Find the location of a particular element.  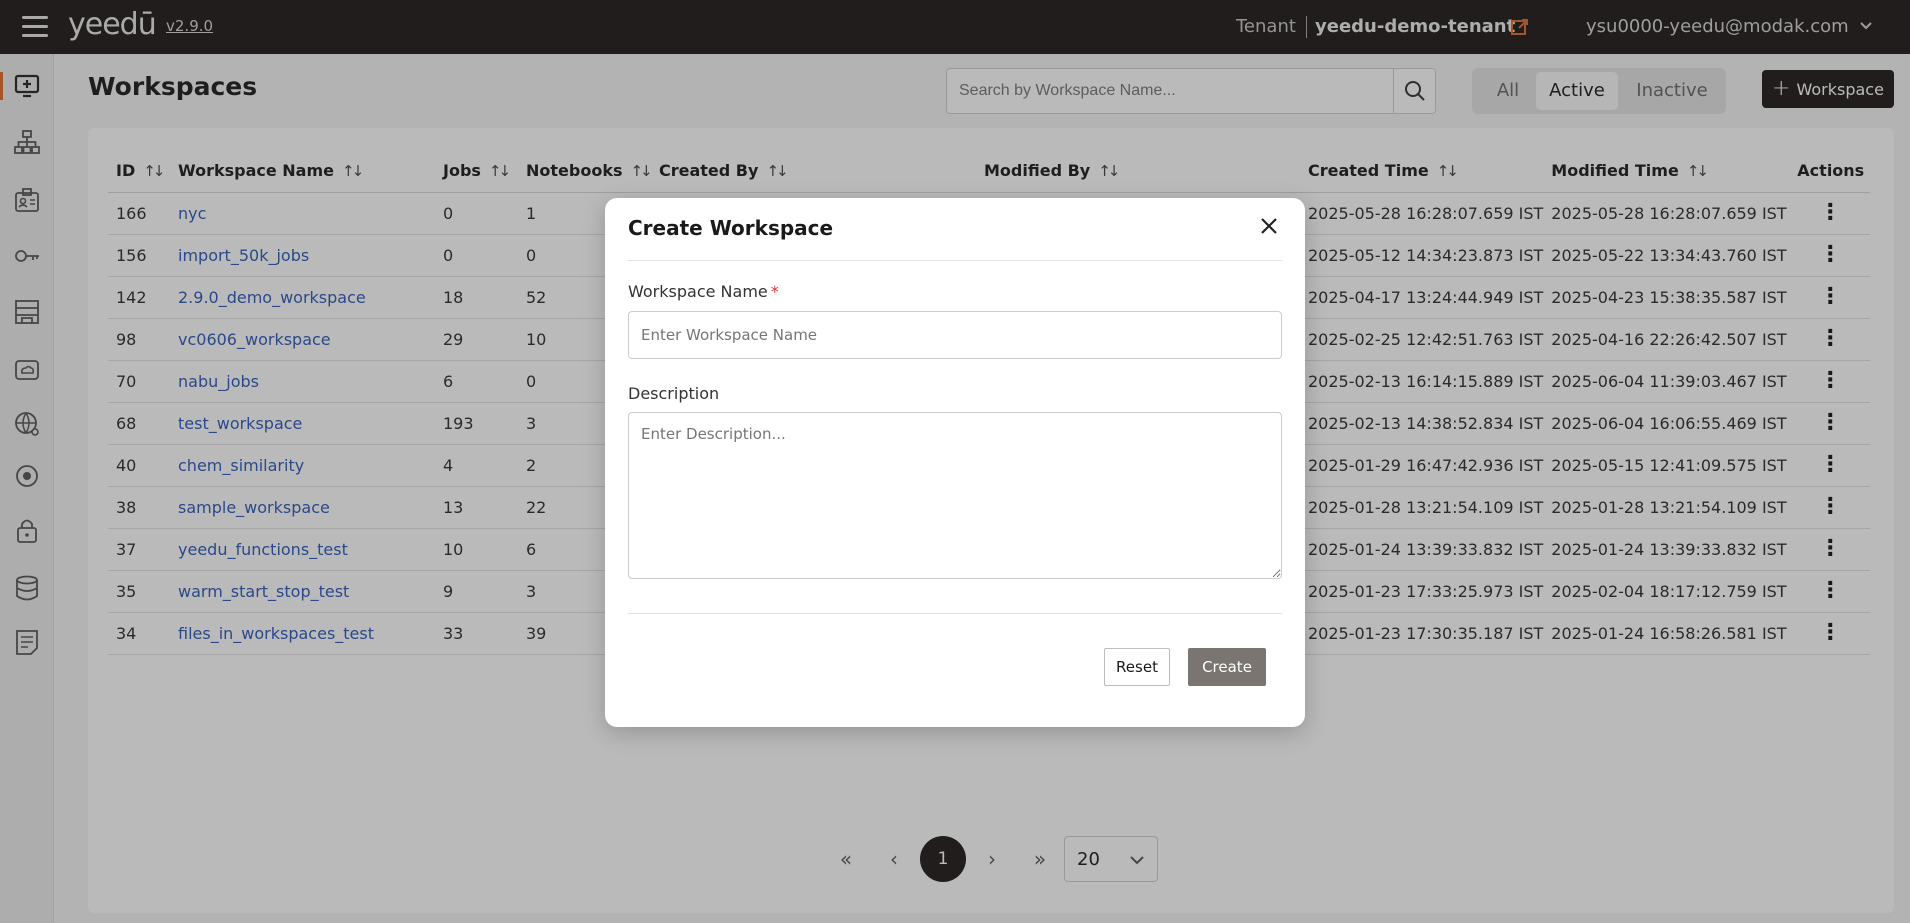

close-icon is located at coordinates (1269, 226).